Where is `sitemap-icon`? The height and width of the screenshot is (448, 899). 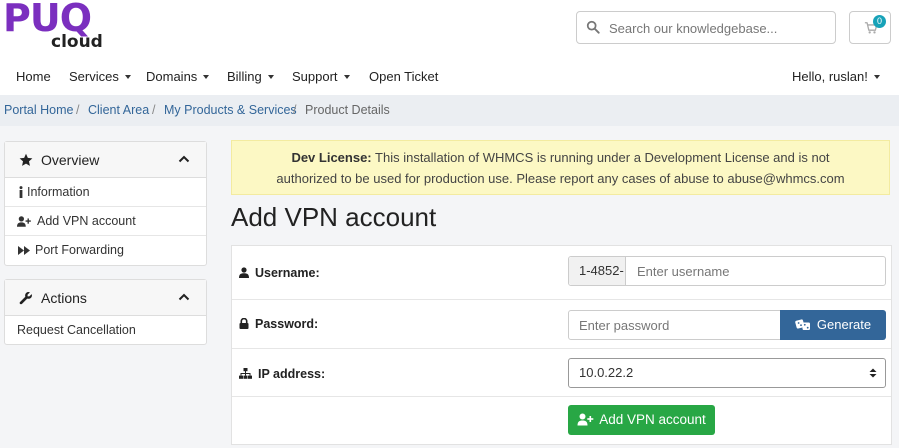 sitemap-icon is located at coordinates (245, 373).